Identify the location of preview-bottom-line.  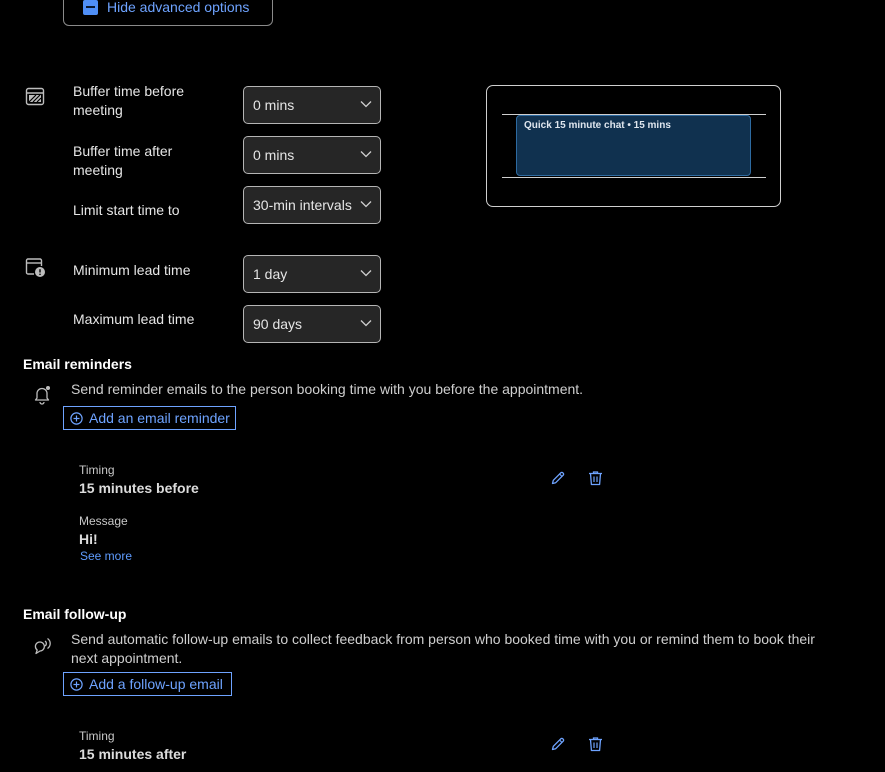
(634, 177).